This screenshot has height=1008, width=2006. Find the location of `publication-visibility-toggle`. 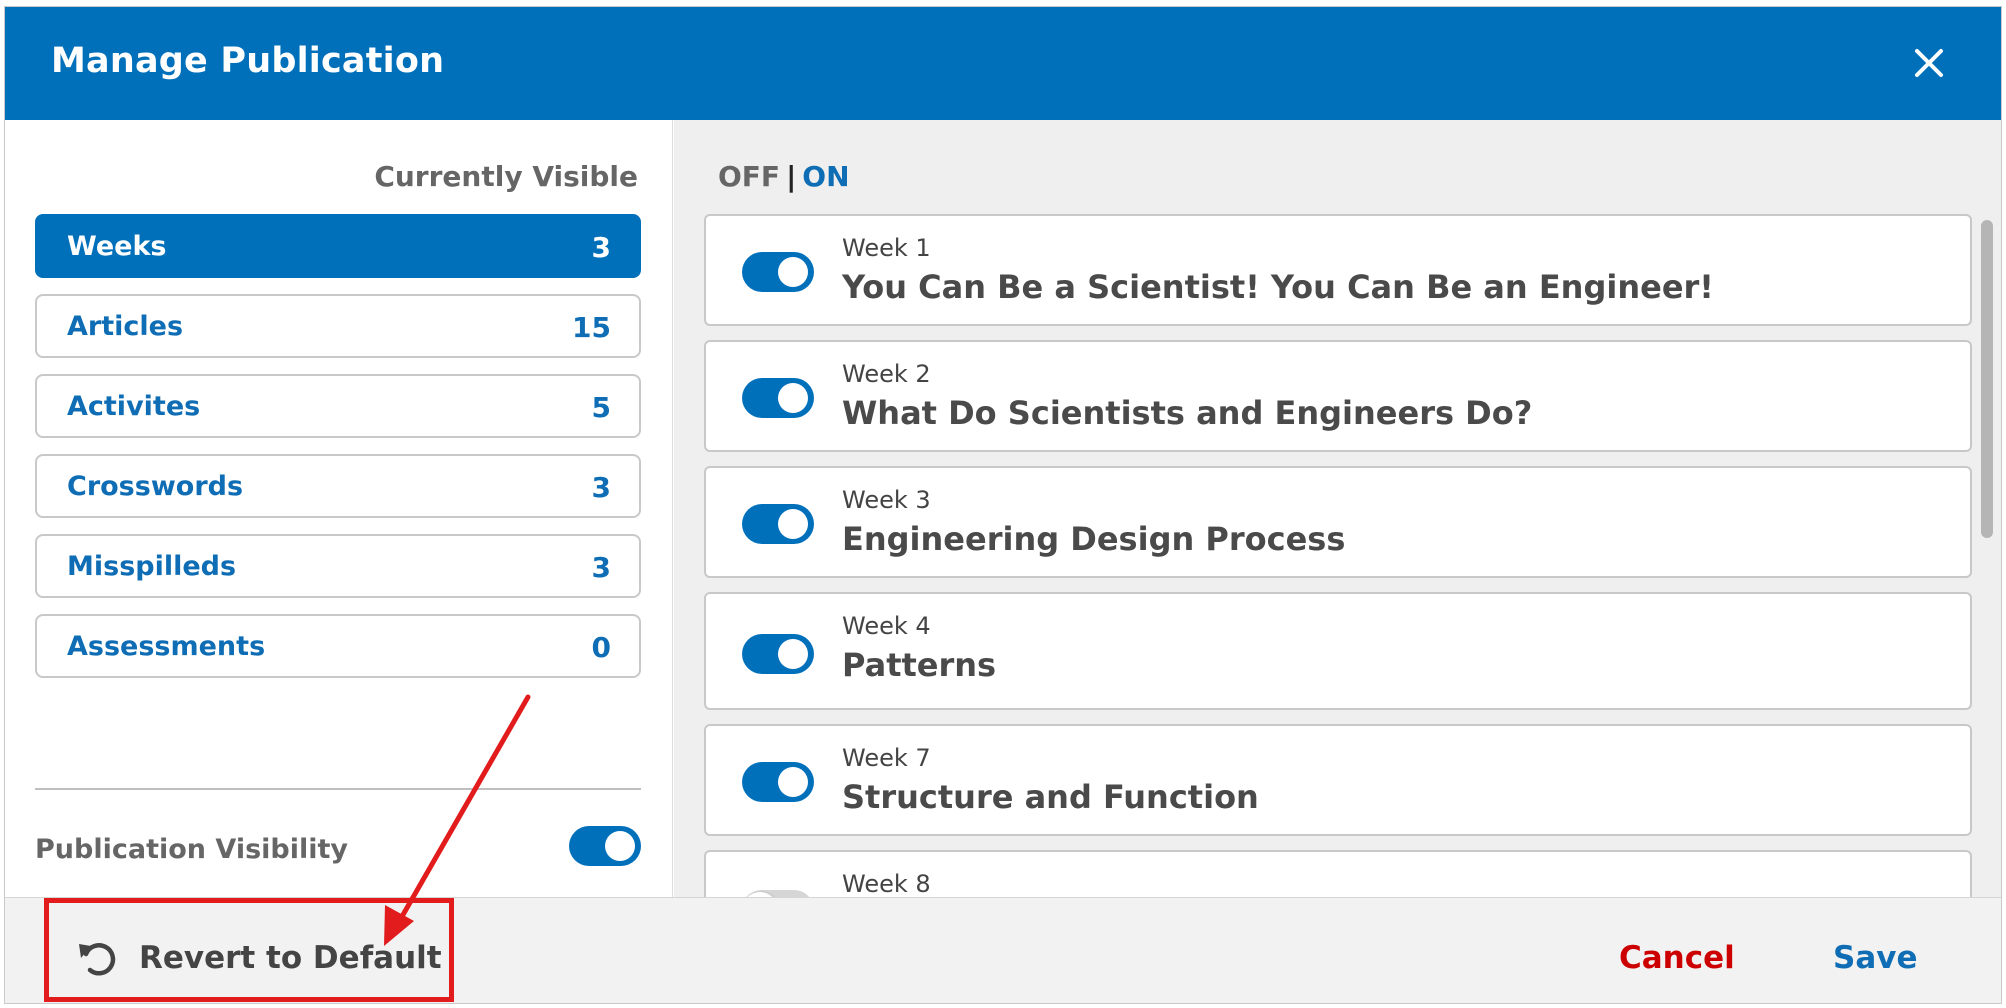

publication-visibility-toggle is located at coordinates (605, 846).